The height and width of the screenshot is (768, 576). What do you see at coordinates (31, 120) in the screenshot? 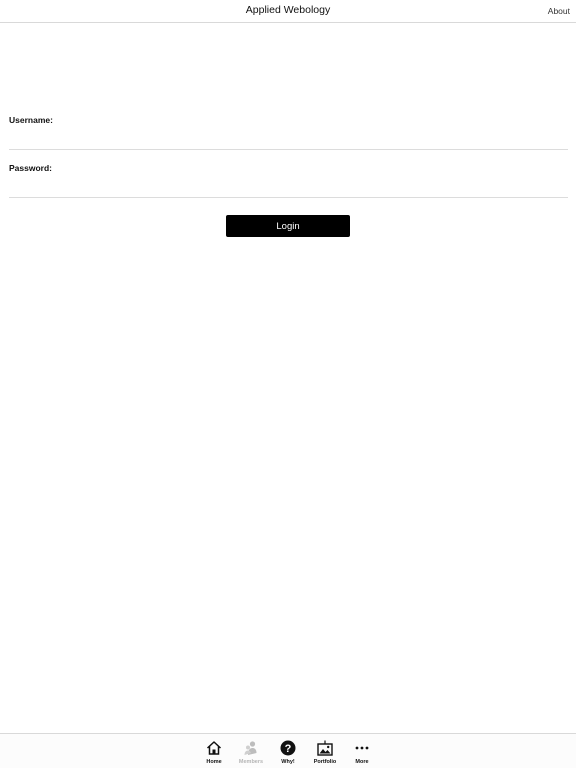
I see `username-label: Username:` at bounding box center [31, 120].